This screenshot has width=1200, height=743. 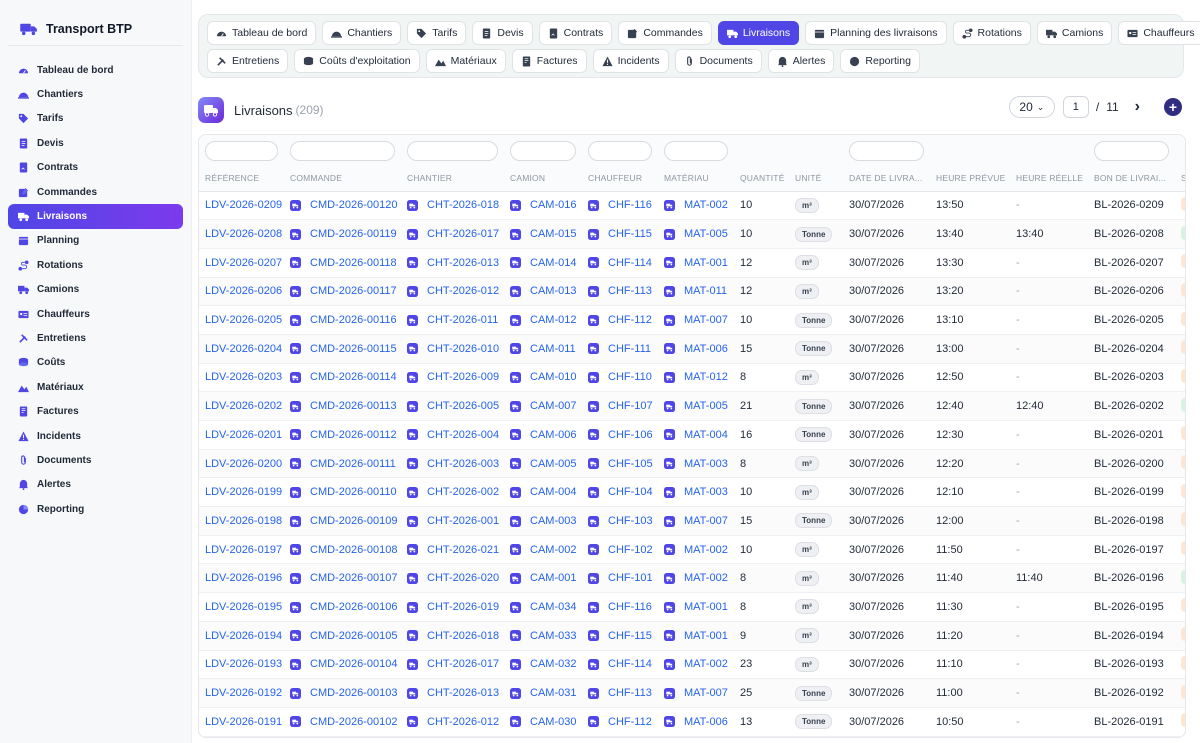 What do you see at coordinates (553, 521) in the screenshot?
I see `record-link: CAM-003` at bounding box center [553, 521].